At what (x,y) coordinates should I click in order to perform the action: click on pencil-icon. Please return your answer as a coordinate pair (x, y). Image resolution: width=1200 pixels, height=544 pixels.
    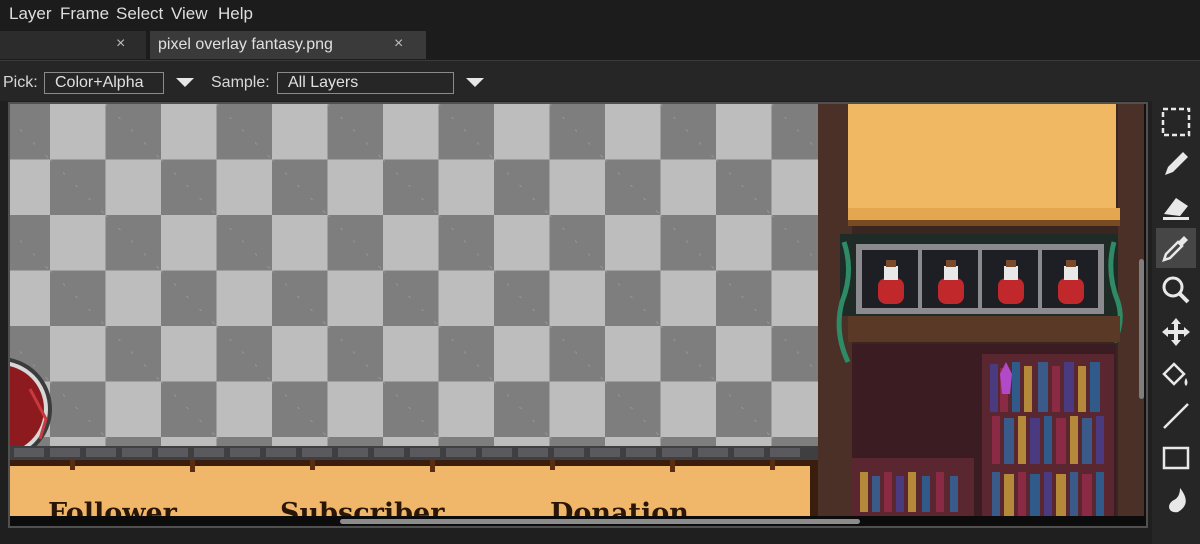
    Looking at the image, I should click on (1176, 163).